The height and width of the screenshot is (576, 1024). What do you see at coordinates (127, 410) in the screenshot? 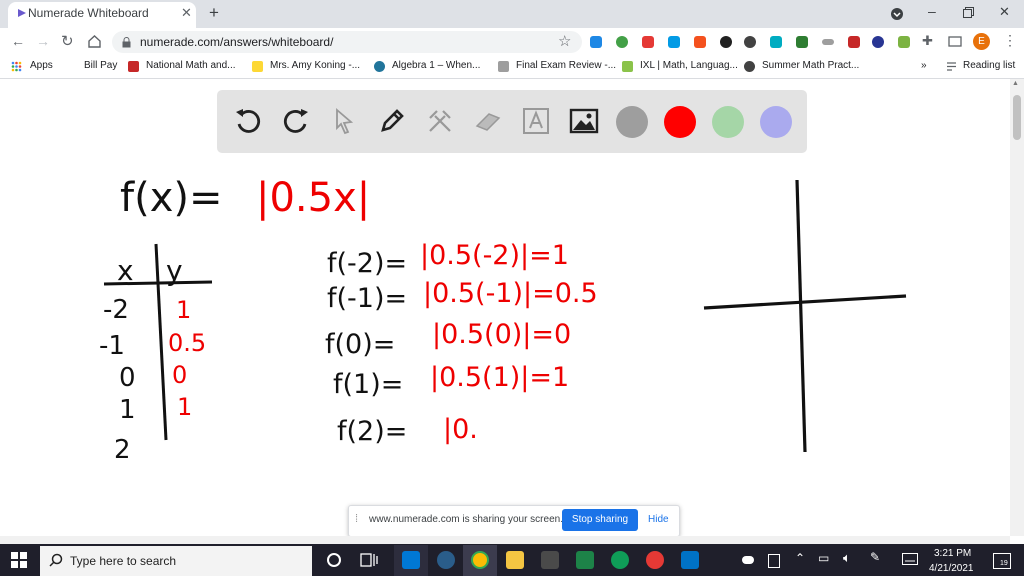
I see `table-x-cell: 1` at bounding box center [127, 410].